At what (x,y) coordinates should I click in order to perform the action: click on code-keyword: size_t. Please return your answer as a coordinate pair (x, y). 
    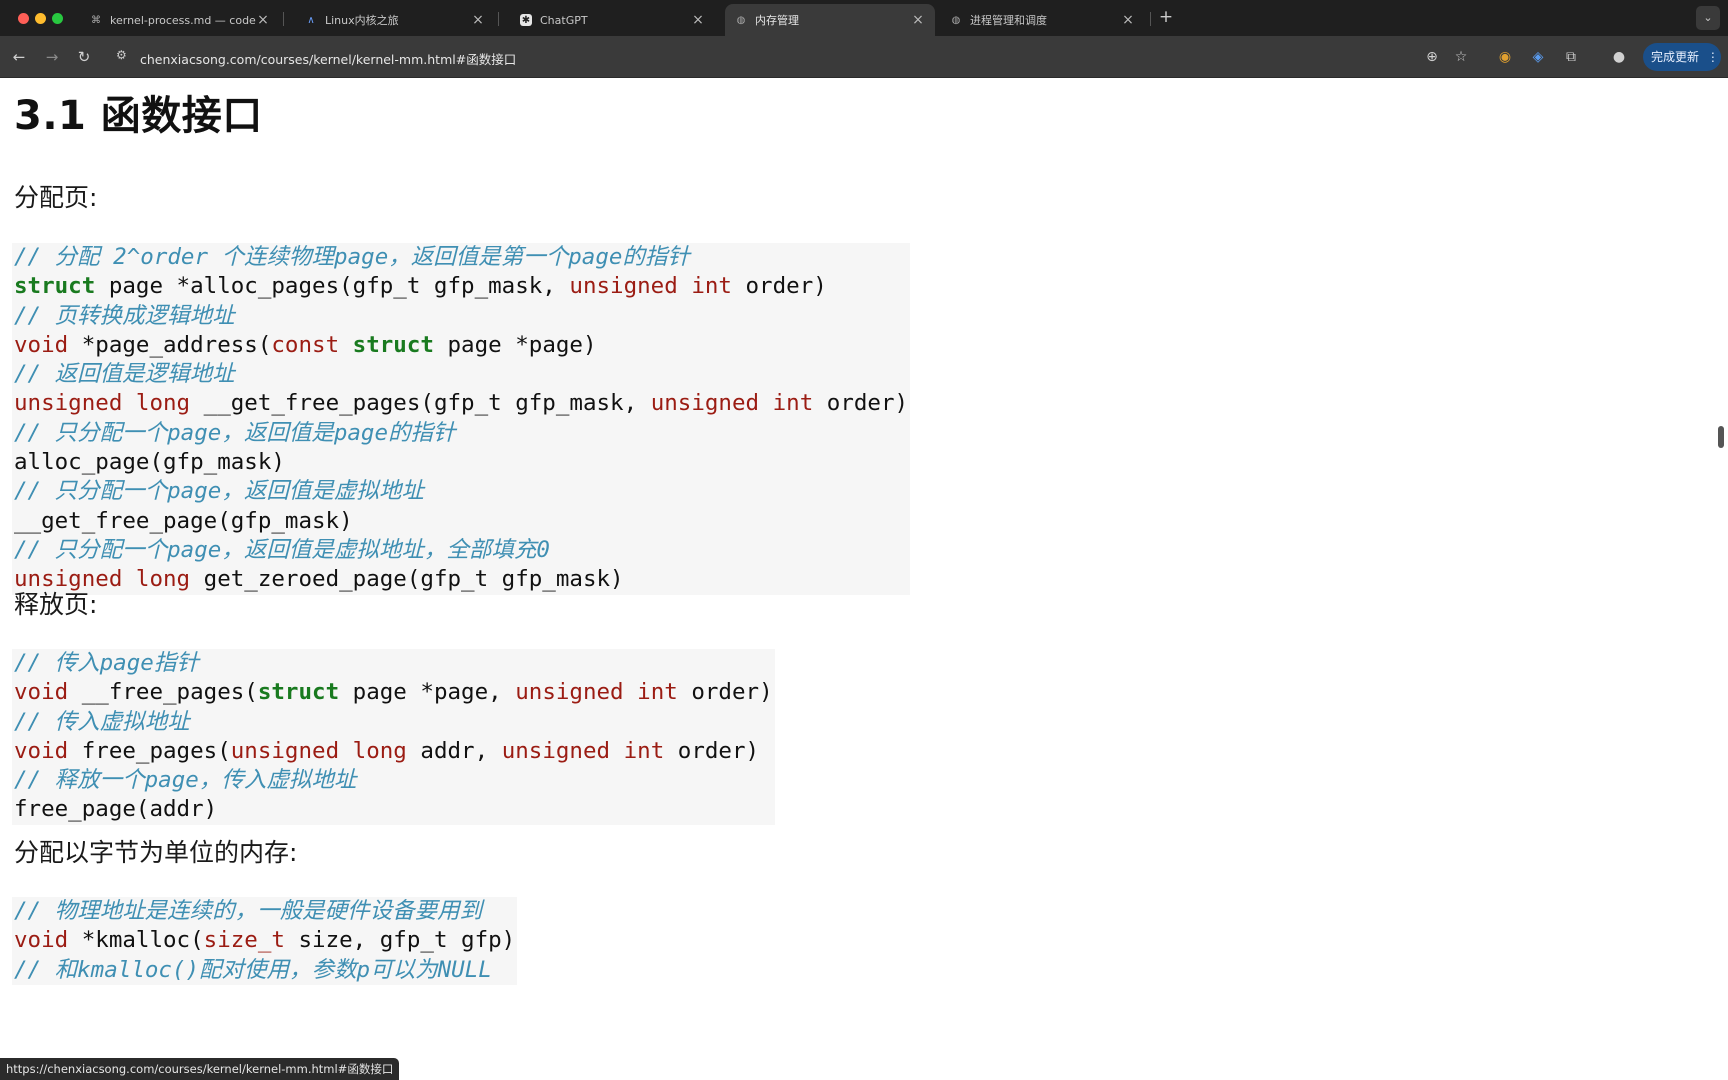
    Looking at the image, I should click on (244, 940).